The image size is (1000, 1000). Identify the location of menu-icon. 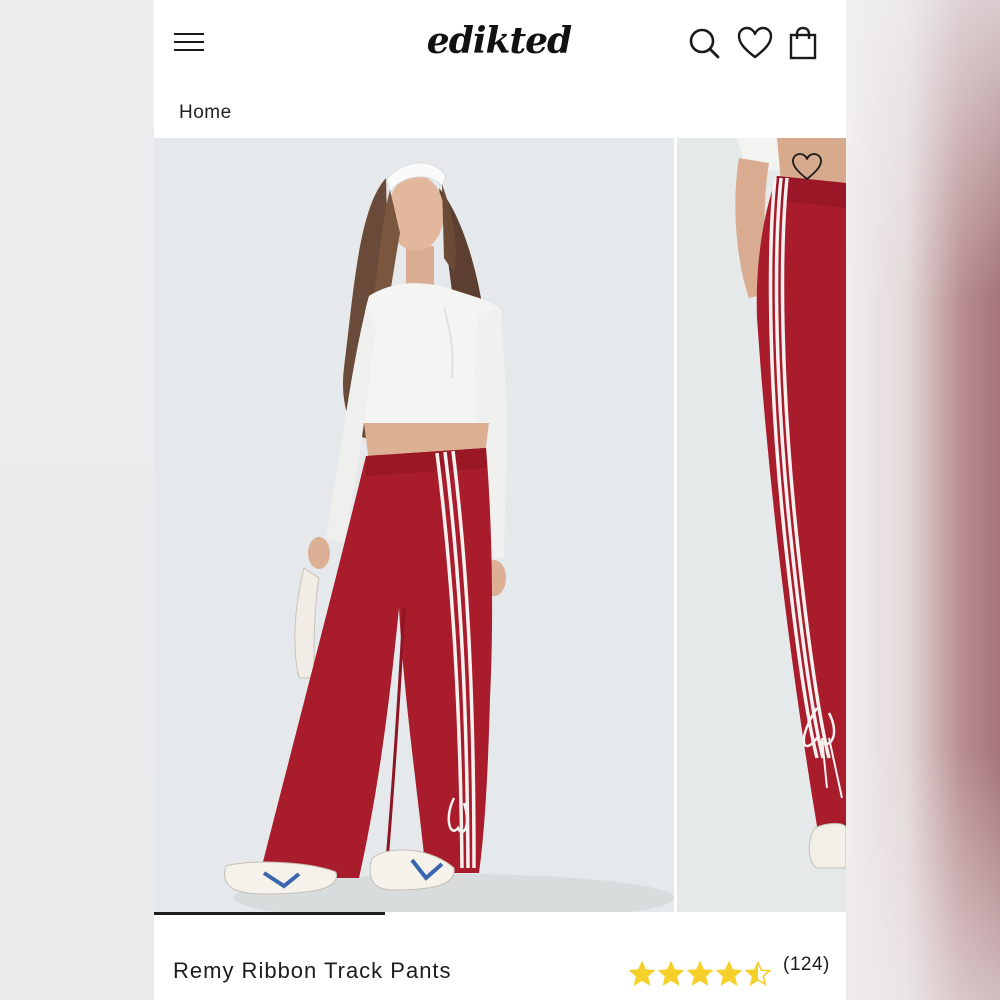
(189, 42).